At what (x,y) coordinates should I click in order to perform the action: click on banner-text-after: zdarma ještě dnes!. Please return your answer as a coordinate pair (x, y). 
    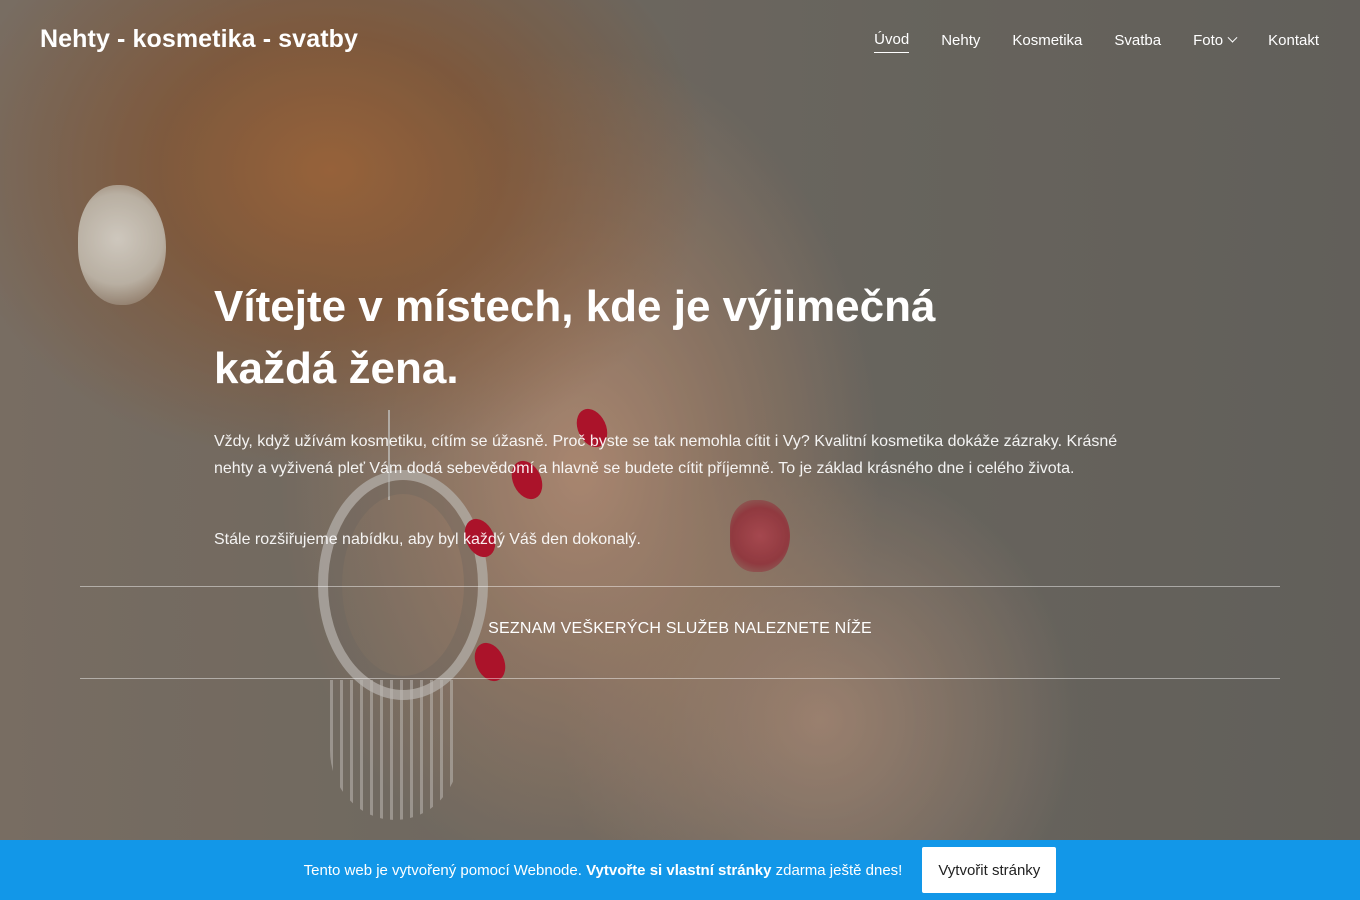
    Looking at the image, I should click on (839, 870).